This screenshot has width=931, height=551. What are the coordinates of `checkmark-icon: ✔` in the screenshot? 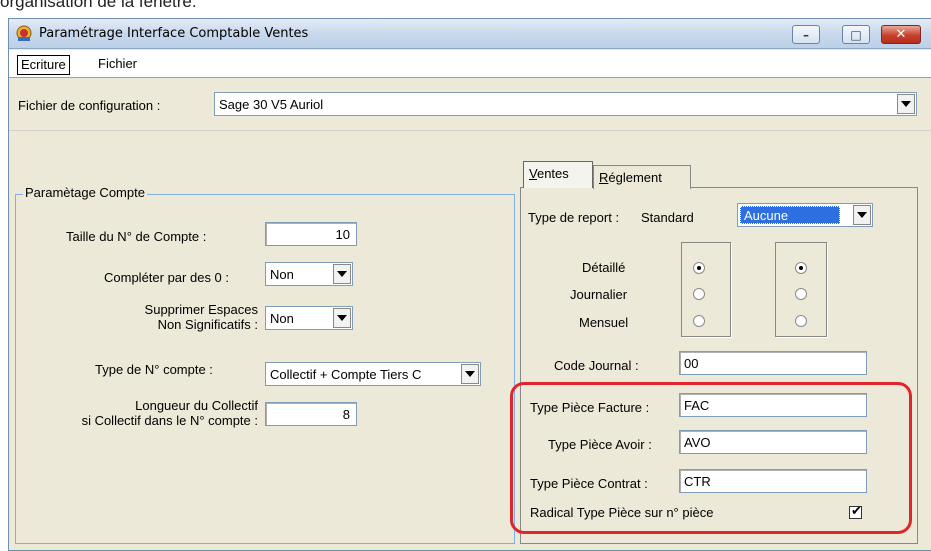 It's located at (856, 511).